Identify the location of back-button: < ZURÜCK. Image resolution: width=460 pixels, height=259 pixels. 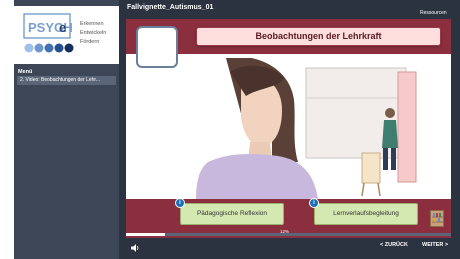
(394, 245).